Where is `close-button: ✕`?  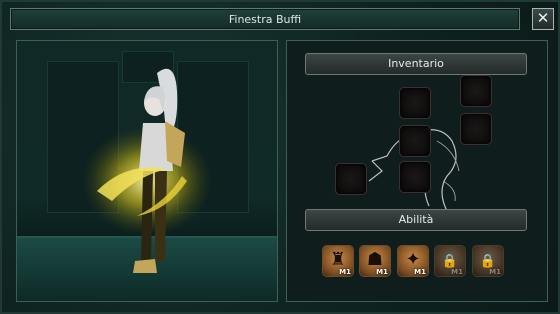 close-button: ✕ is located at coordinates (543, 19).